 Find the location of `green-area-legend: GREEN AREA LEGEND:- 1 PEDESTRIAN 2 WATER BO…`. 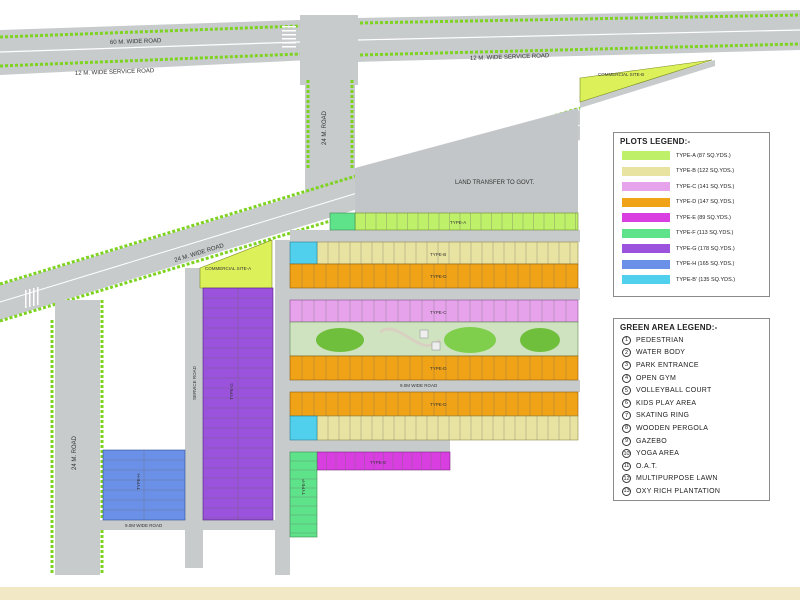

green-area-legend: GREEN AREA LEGEND:- 1 PEDESTRIAN 2 WATER BO… is located at coordinates (691, 409).